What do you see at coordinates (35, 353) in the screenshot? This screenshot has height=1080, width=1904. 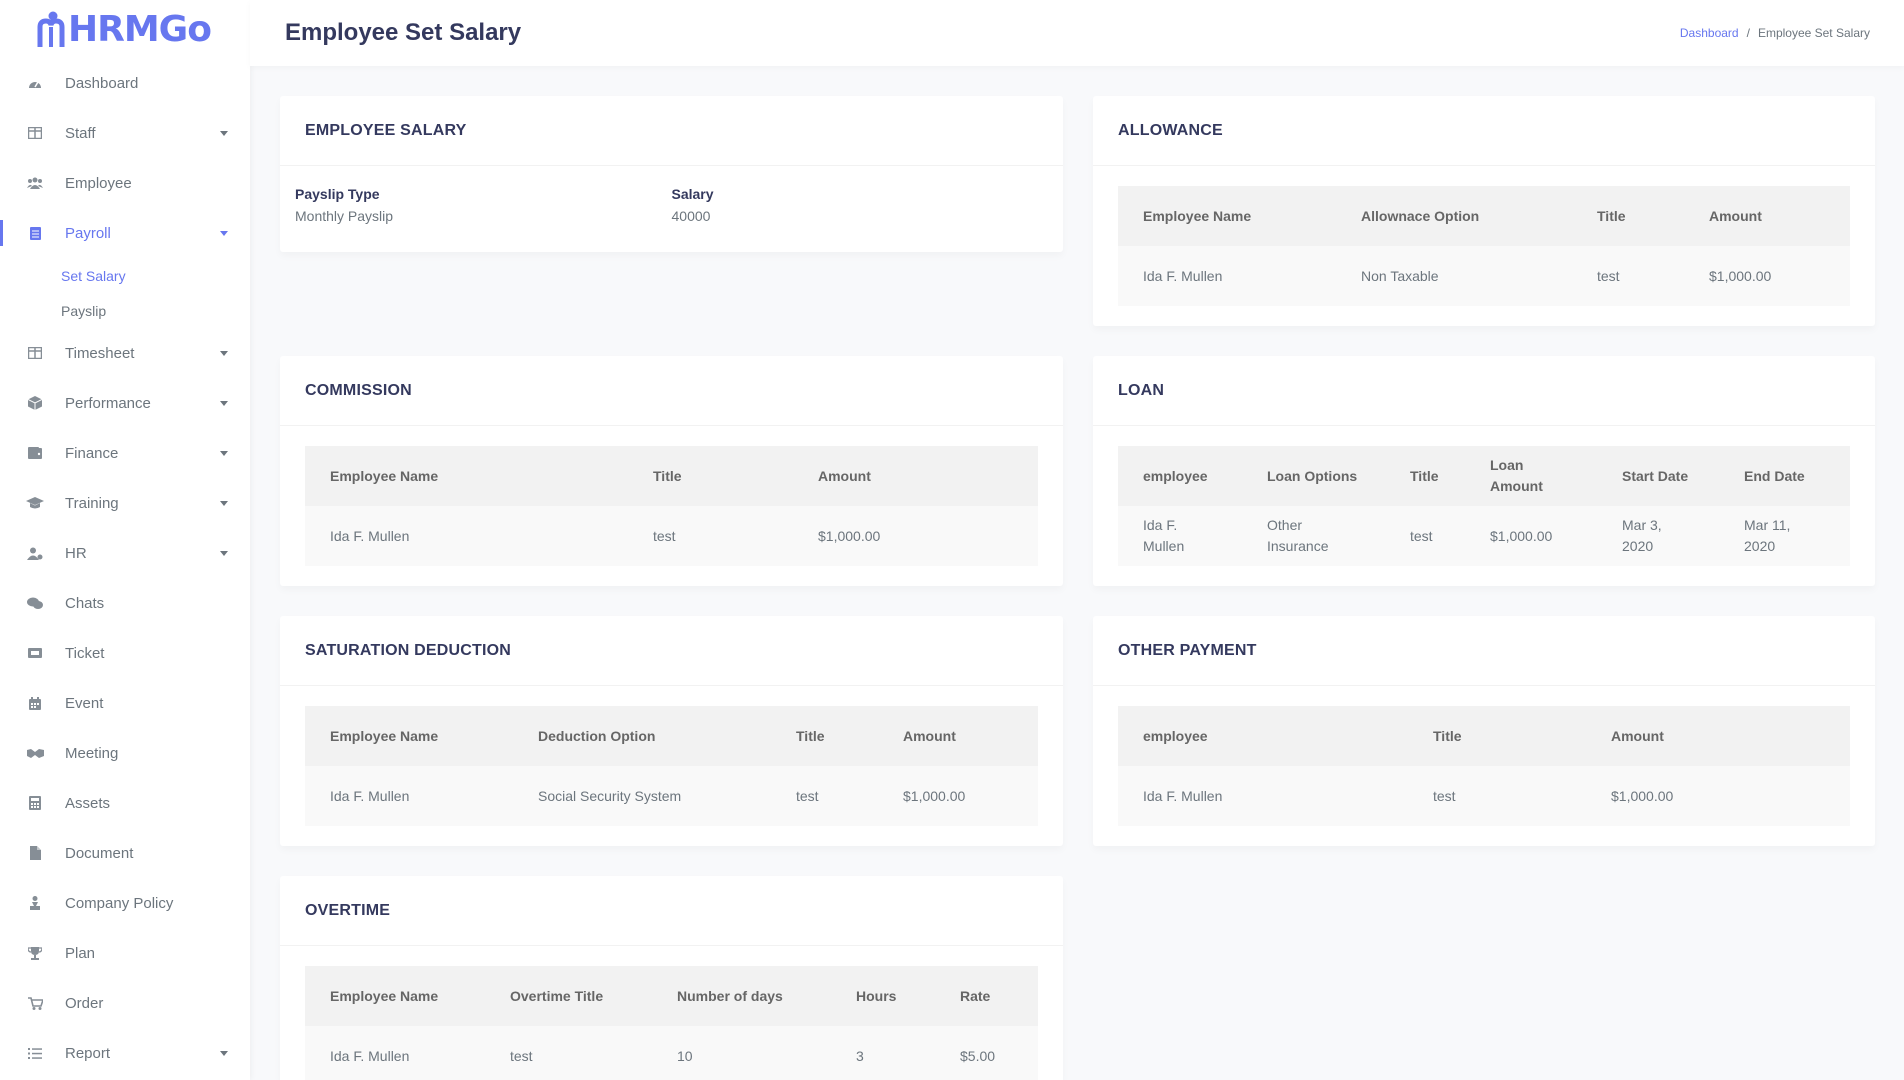 I see `timesheet-icon` at bounding box center [35, 353].